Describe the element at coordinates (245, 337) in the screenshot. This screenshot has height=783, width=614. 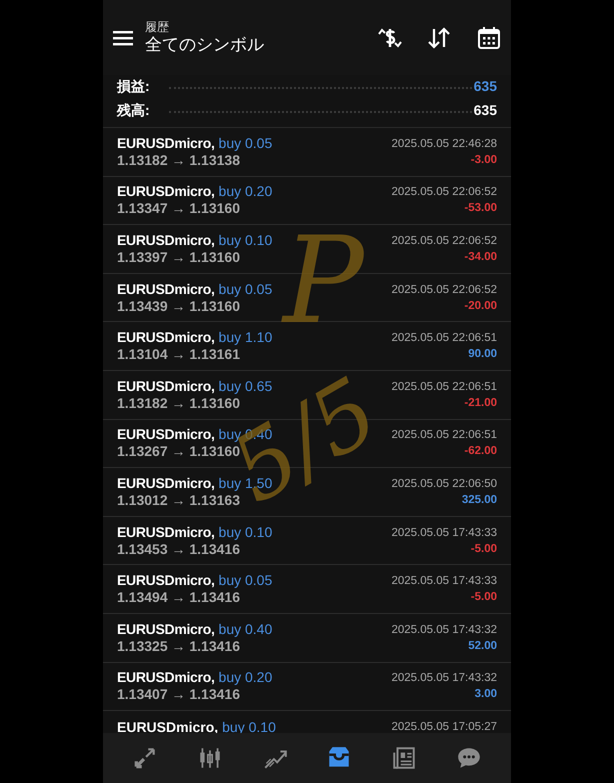
I see `order-info: buy 1.10` at that location.